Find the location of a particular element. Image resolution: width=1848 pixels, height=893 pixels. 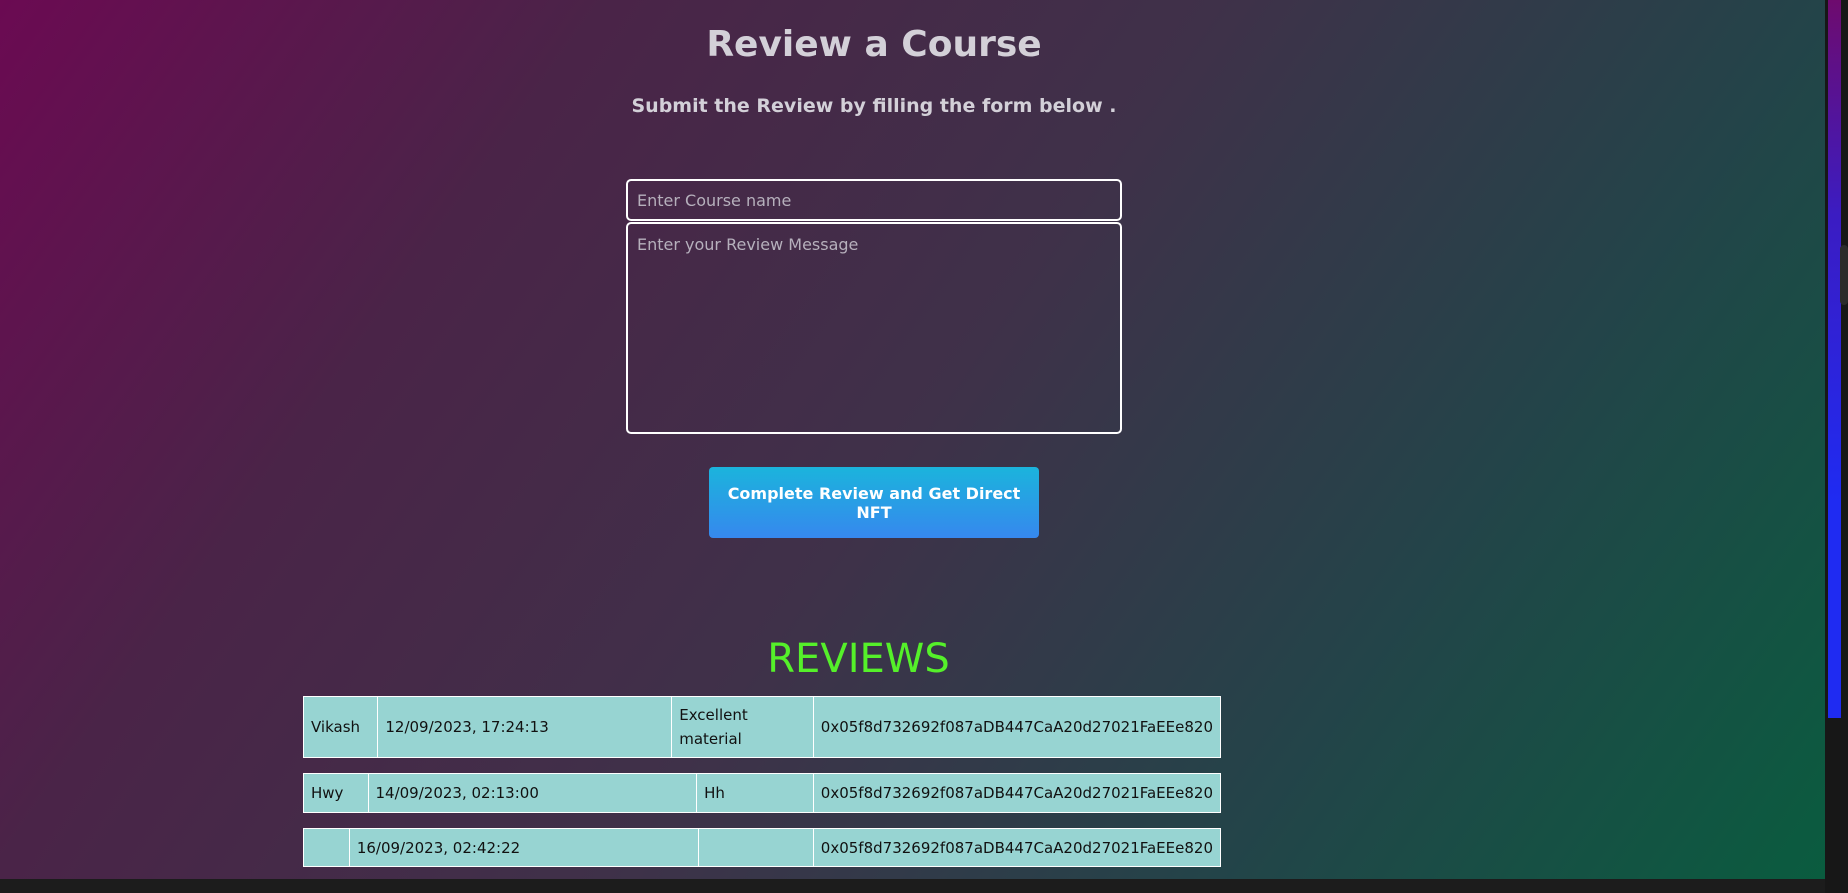

review-message-textarea is located at coordinates (874, 328).